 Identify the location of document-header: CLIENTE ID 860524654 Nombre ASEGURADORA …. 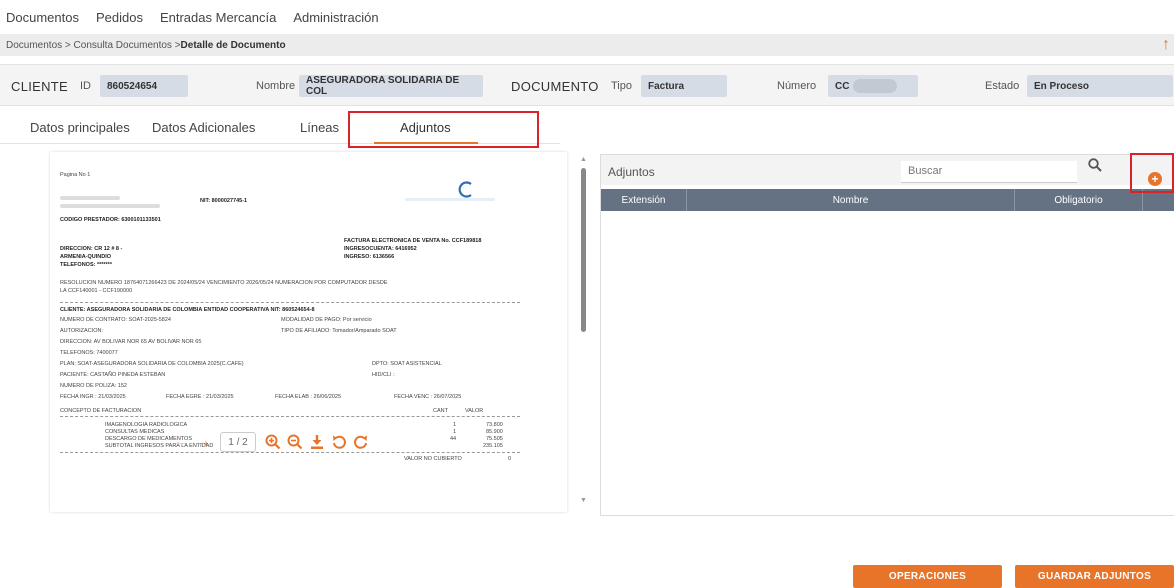
(587, 85).